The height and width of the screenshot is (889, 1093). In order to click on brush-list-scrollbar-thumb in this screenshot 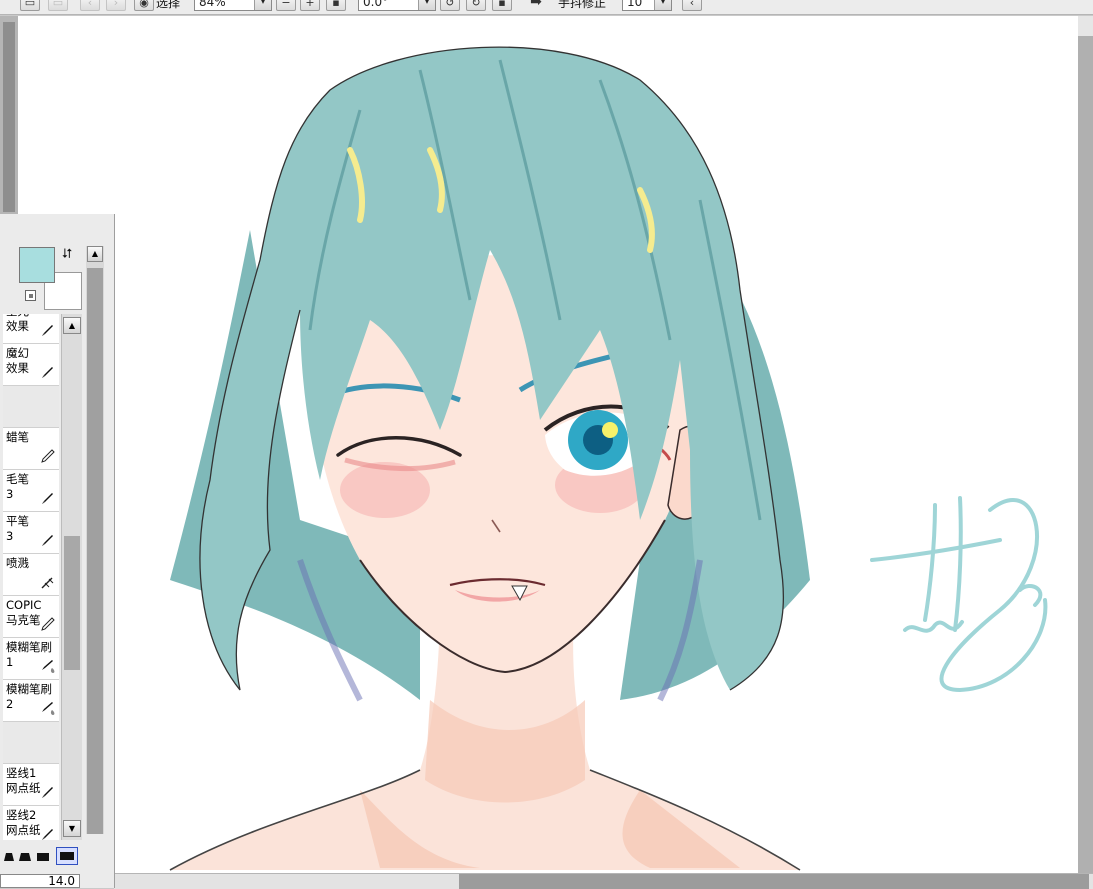, I will do `click(72, 603)`.